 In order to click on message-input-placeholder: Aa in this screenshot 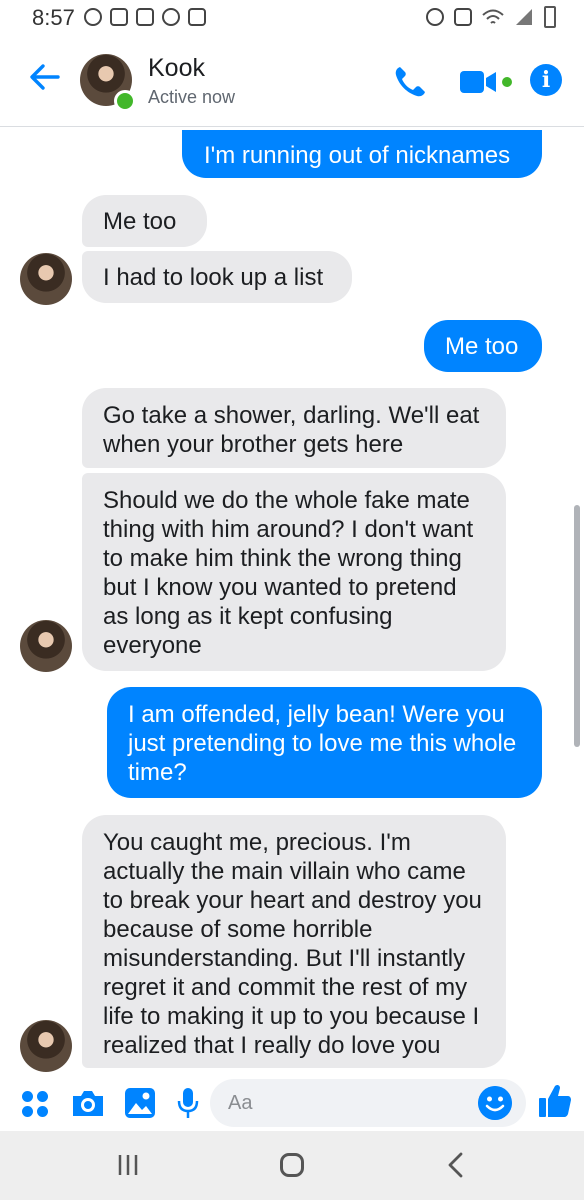, I will do `click(240, 1103)`.